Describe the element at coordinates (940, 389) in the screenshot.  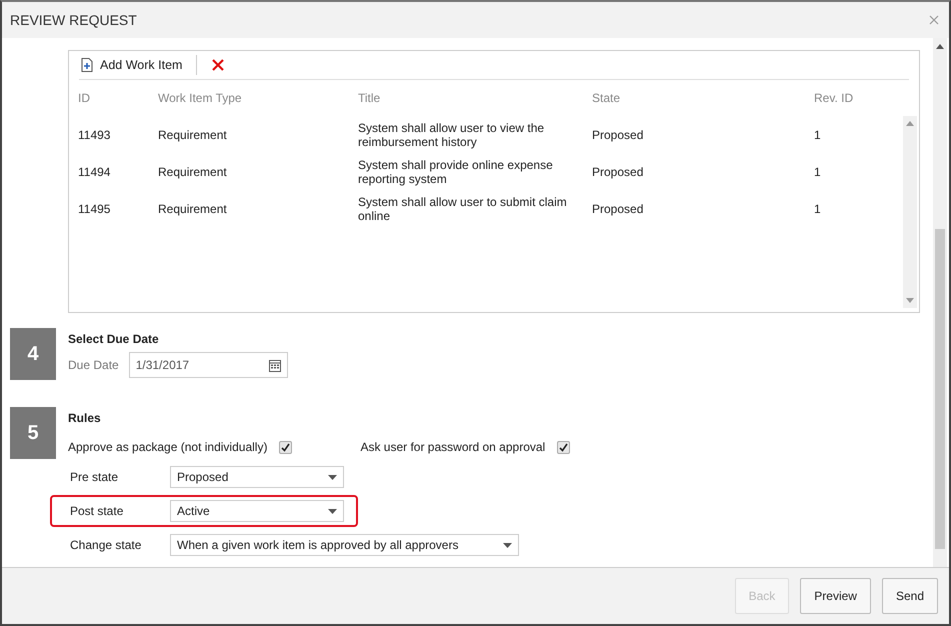
I see `scroll-thumb` at that location.